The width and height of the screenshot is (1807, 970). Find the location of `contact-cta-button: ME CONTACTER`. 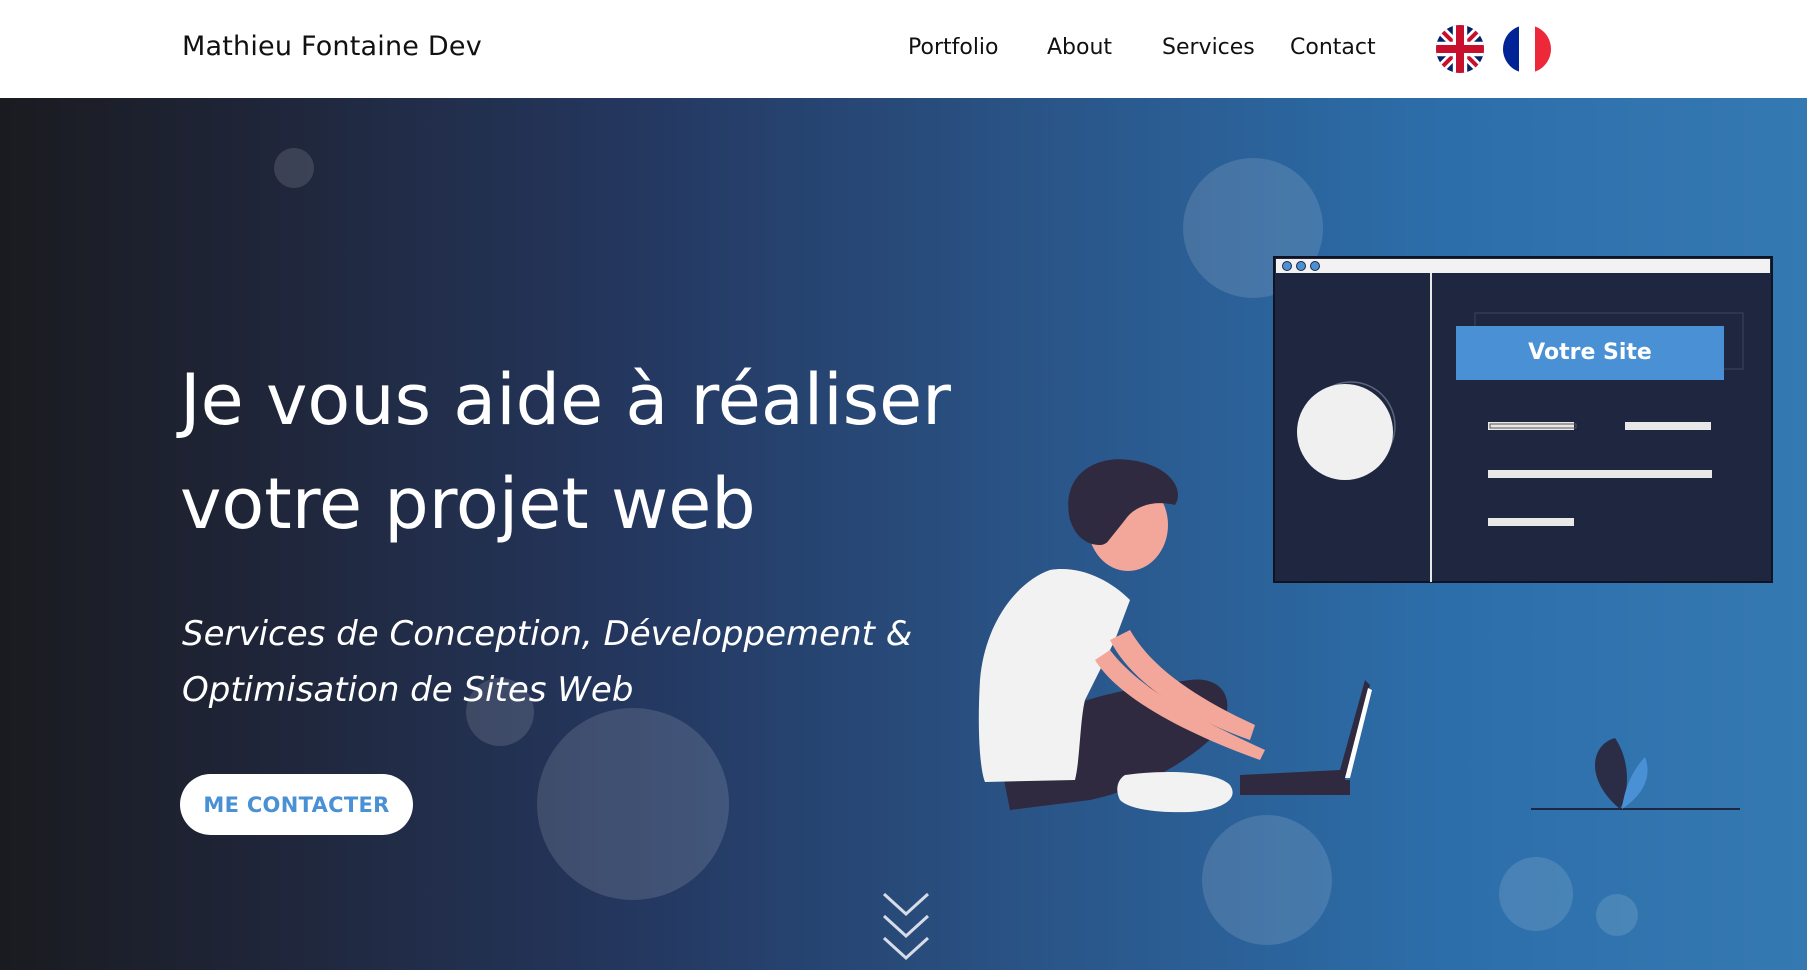

contact-cta-button: ME CONTACTER is located at coordinates (296, 804).